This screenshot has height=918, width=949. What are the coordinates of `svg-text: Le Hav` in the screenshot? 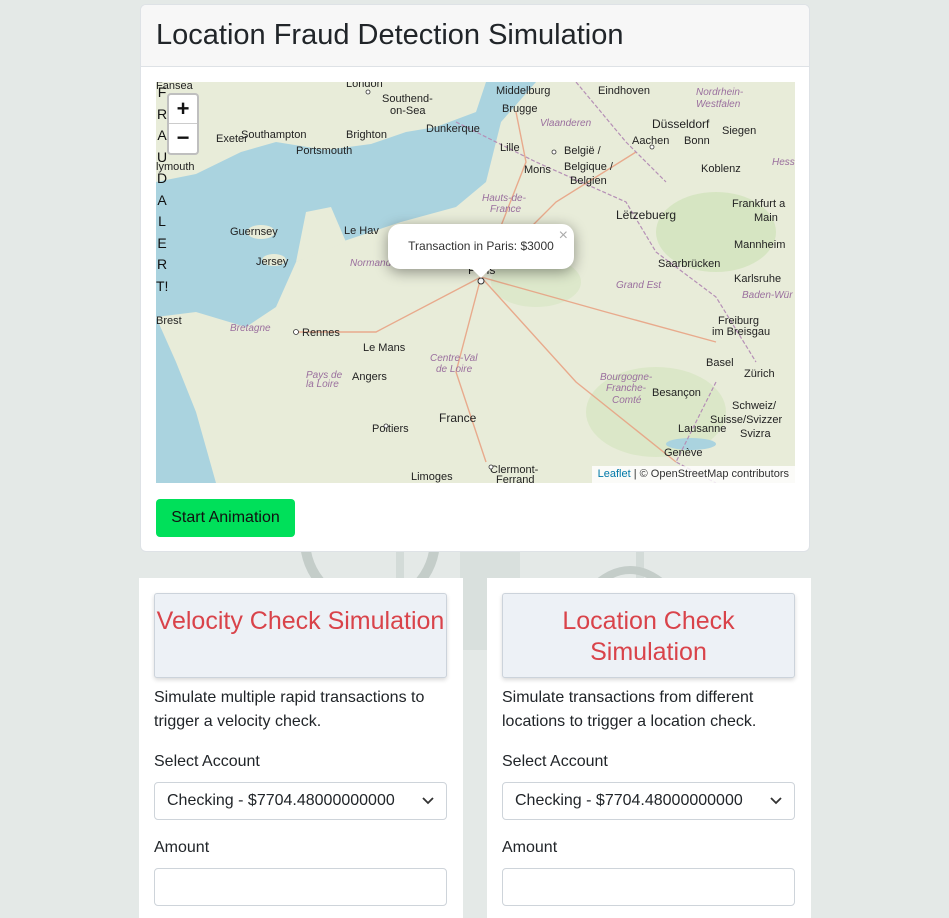 It's located at (361, 231).